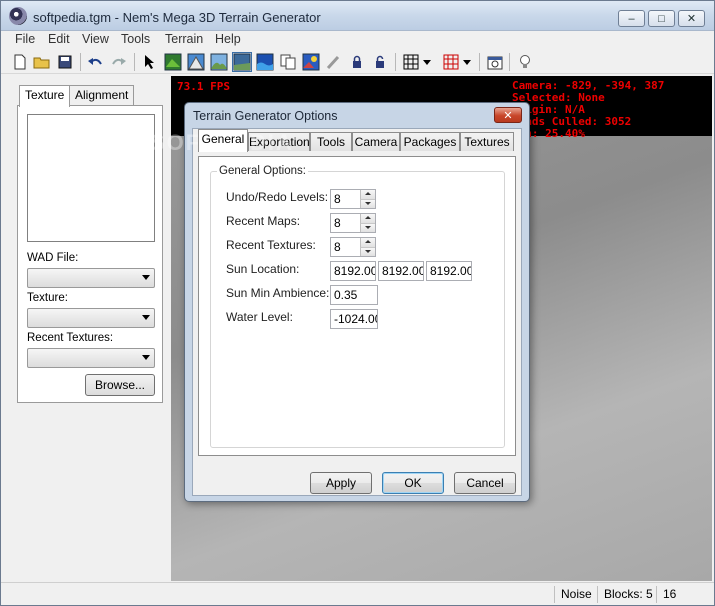  Describe the element at coordinates (65, 62) in the screenshot. I see `save-icon` at that location.